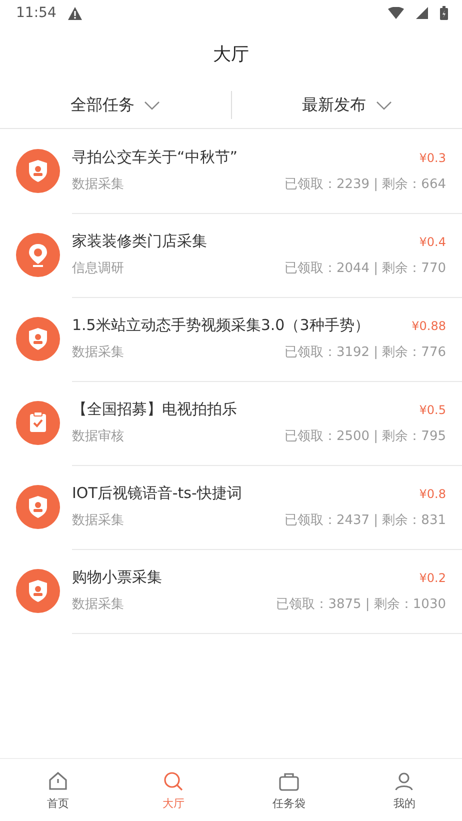 This screenshot has height=821, width=462. I want to click on task-stats: 已领取：3192 | 剩余：776, so click(365, 352).